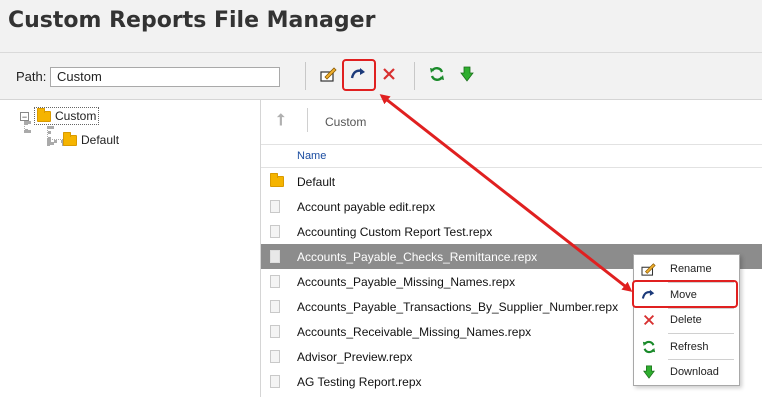  I want to click on name-column-header: Name, so click(311, 156).